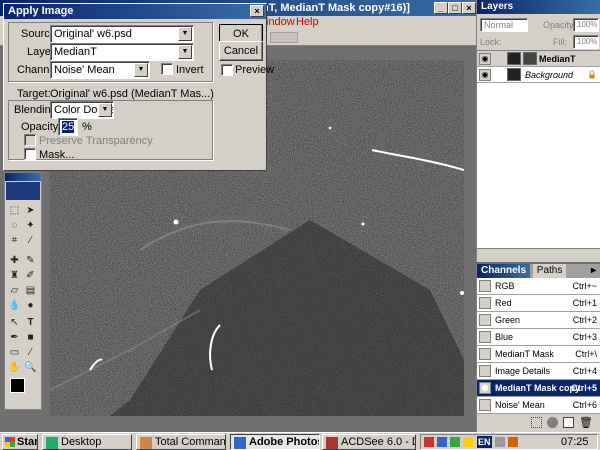 The image size is (600, 450). Describe the element at coordinates (441, 8) in the screenshot. I see `minimize-button: _` at that location.